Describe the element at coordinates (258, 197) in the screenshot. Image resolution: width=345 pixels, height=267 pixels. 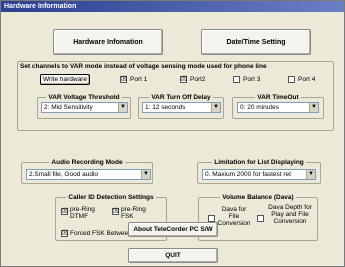
I see `volume-balance-title: Volume Balance (Dava)` at that location.